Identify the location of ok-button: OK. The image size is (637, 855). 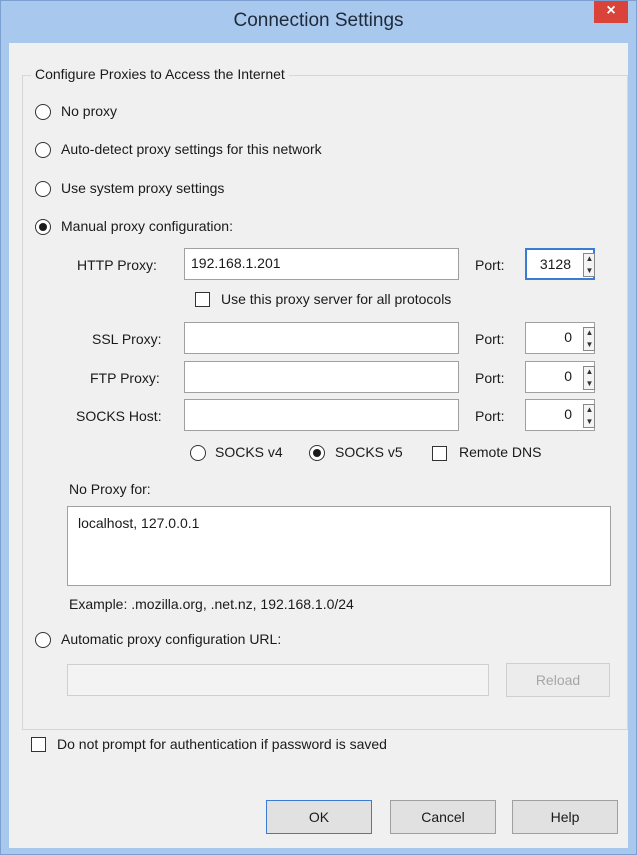
(319, 817).